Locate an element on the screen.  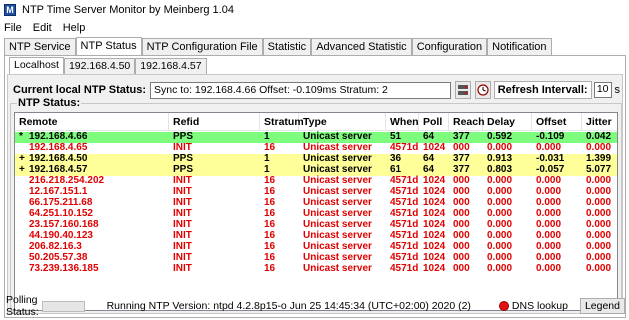
cell-remote: 73.239.136.185 is located at coordinates (64, 268).